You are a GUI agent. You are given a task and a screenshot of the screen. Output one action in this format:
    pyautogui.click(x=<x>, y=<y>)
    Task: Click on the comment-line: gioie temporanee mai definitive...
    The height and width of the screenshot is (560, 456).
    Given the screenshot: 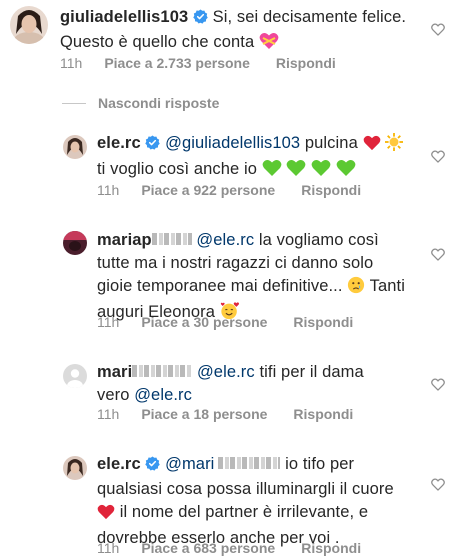 What is the action you would take?
    pyautogui.click(x=220, y=286)
    